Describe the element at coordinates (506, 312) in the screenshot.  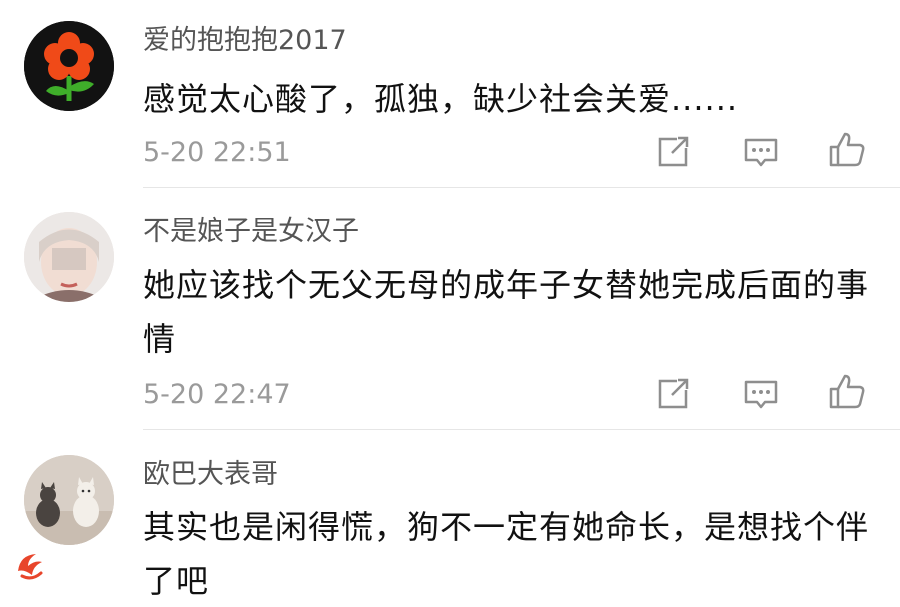
I see `comment-text: 她应该找个无父无母的成年子女替她完成后面的事情` at that location.